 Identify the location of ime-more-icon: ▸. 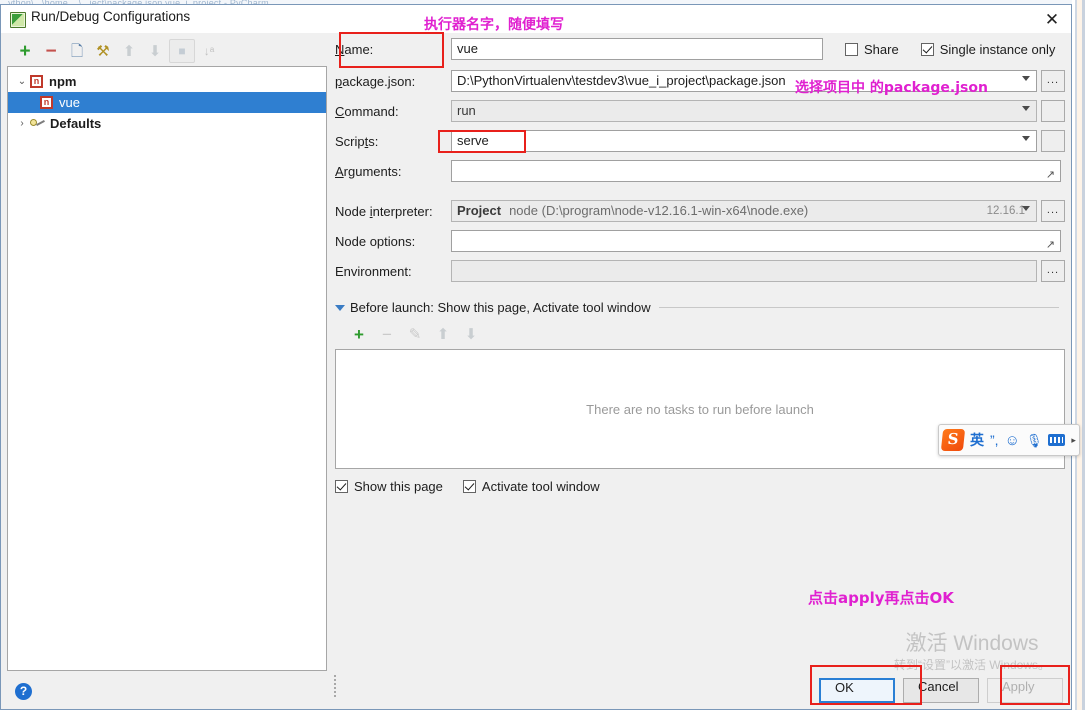
(1073, 440).